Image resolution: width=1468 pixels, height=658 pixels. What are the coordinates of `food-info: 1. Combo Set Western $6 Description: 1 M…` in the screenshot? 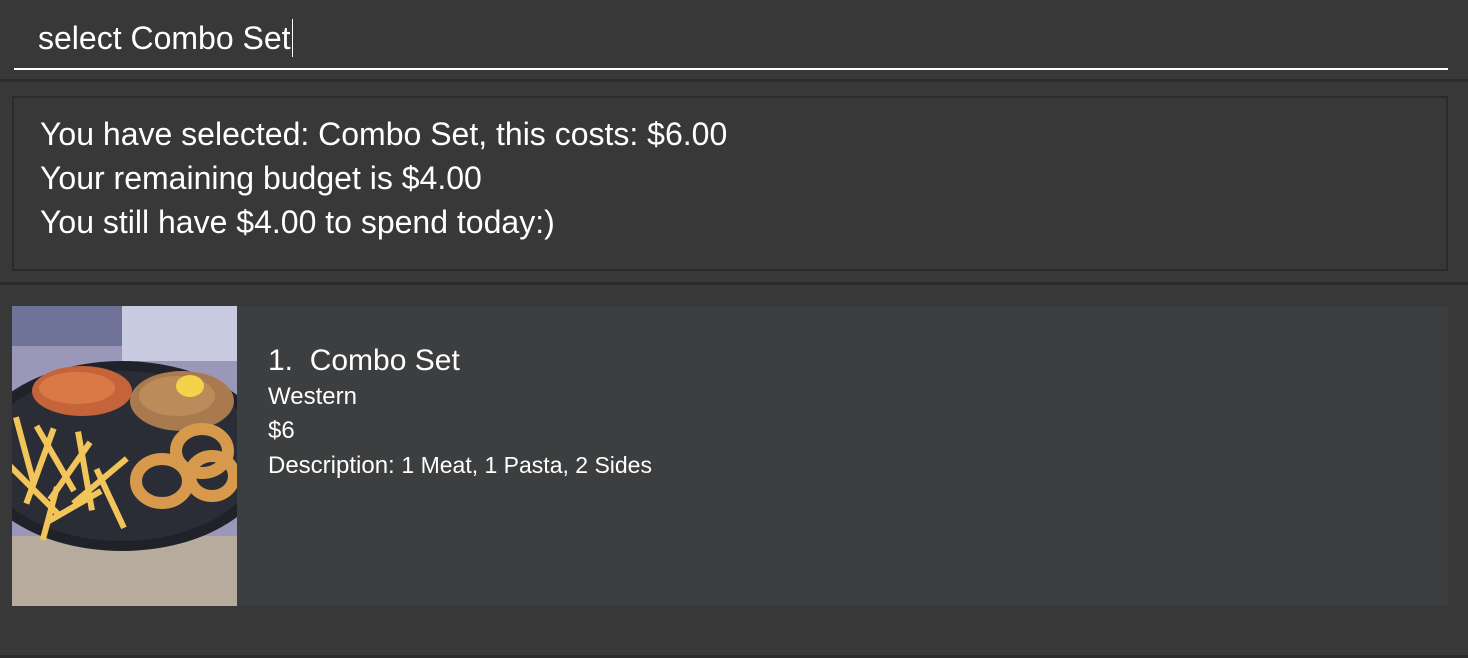 It's located at (460, 412).